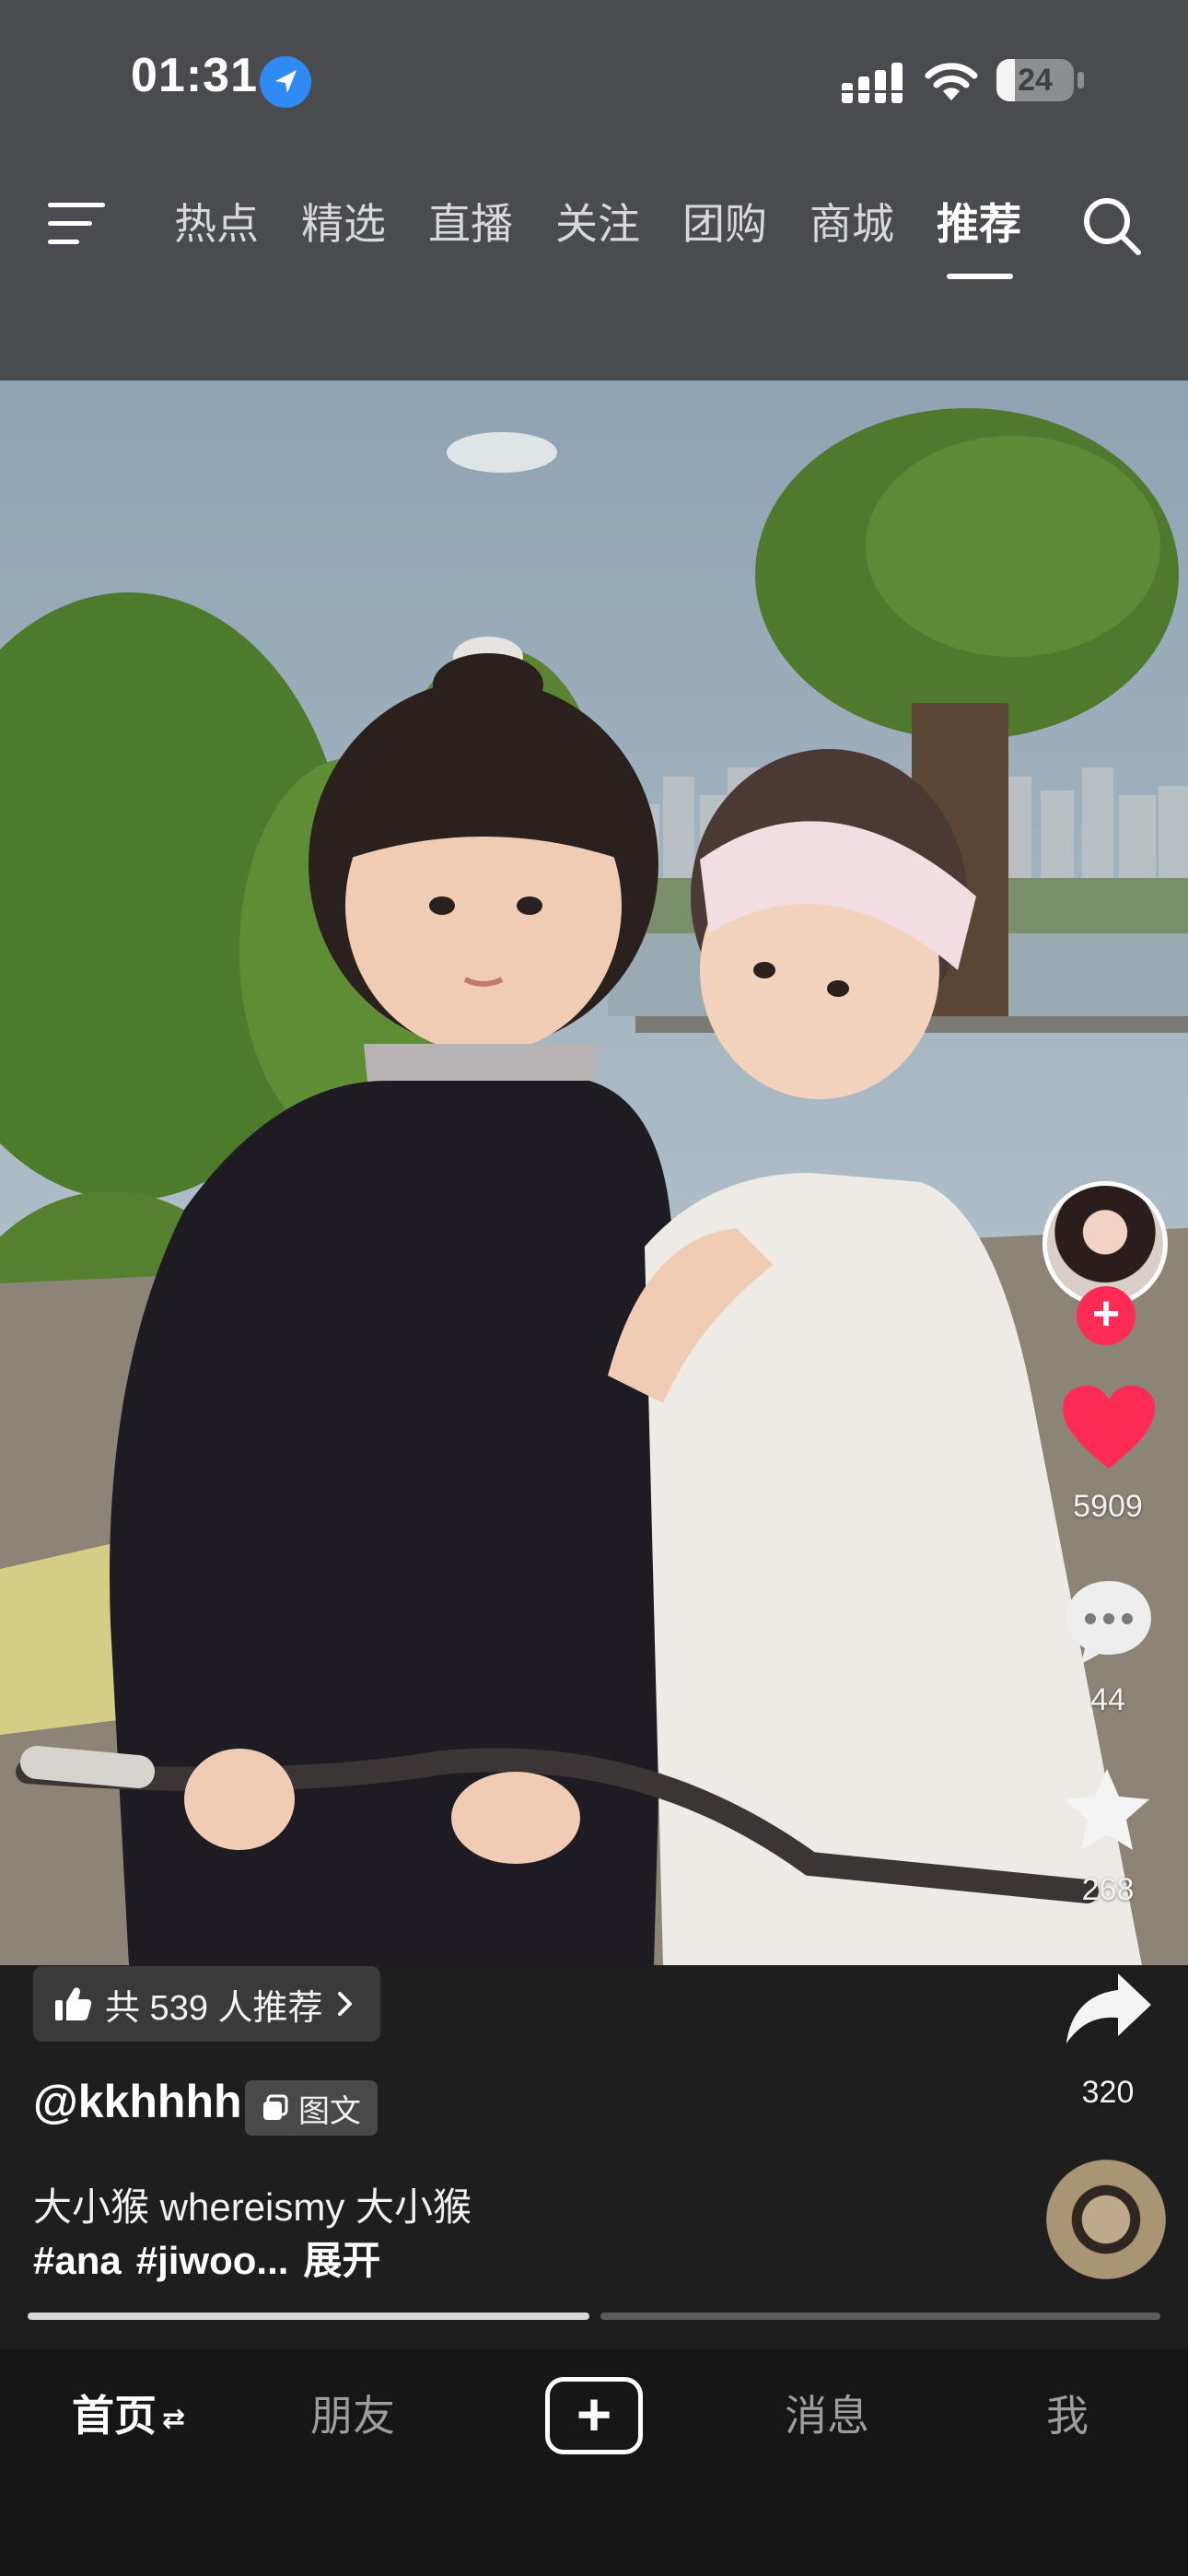 The height and width of the screenshot is (2576, 1188). I want to click on author-handle: @kkhhhh, so click(137, 2101).